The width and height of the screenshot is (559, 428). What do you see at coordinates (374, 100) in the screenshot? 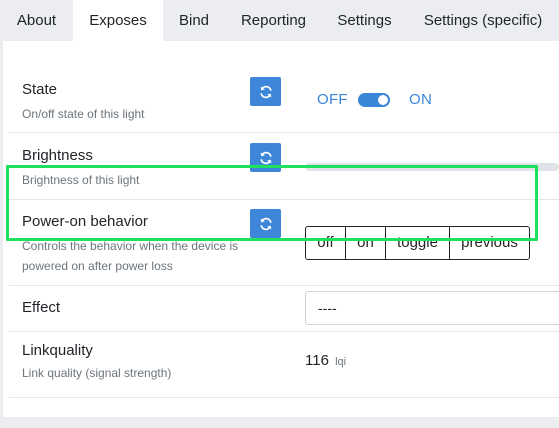
I see `state-toggle-switch` at bounding box center [374, 100].